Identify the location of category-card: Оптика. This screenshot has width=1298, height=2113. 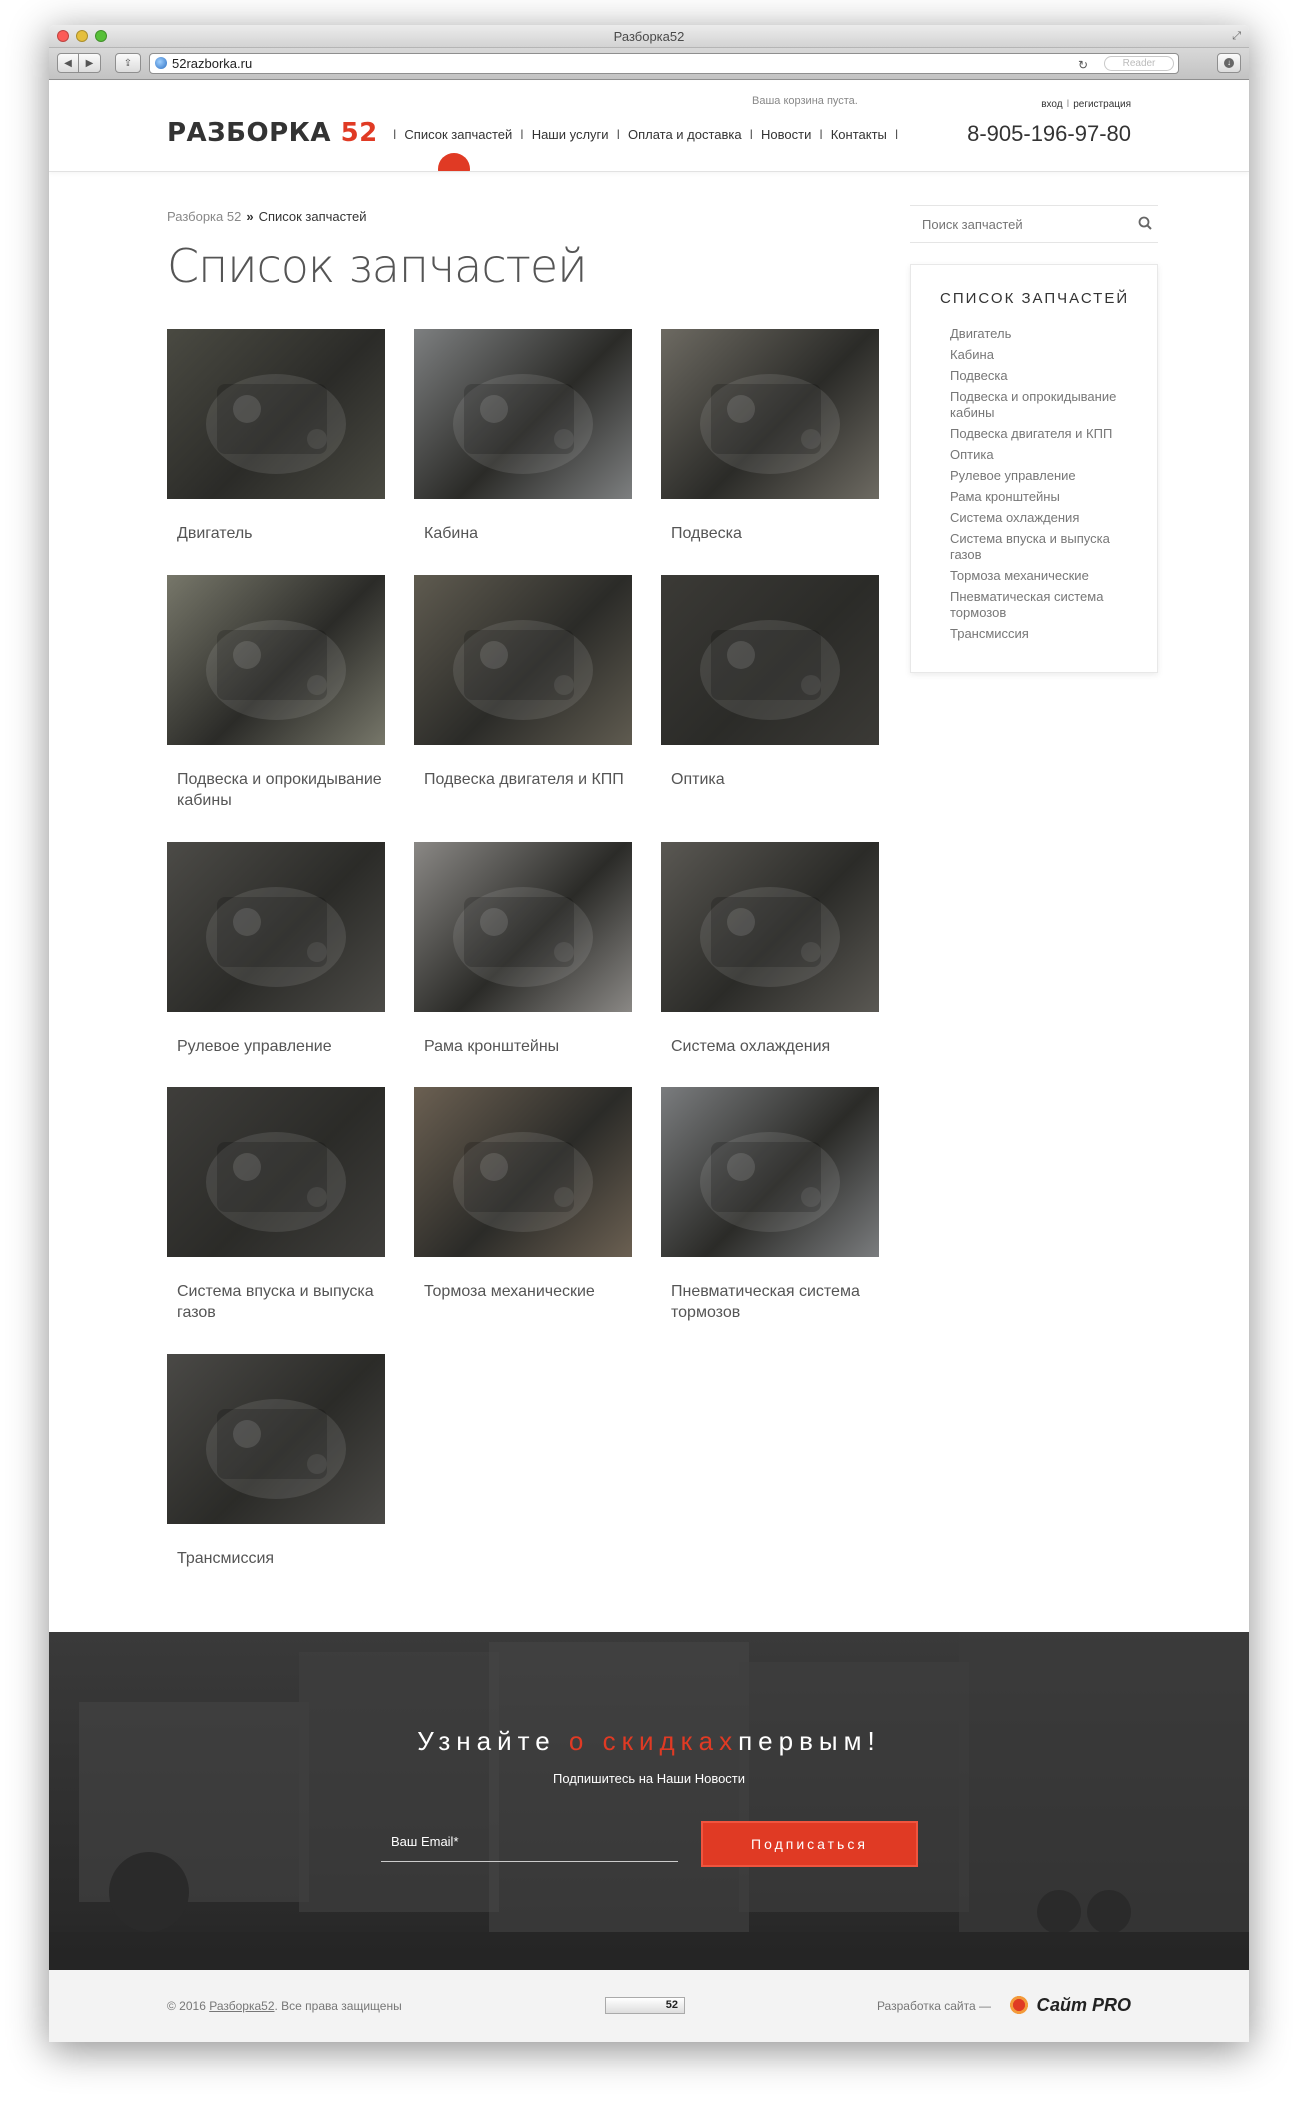
(770, 682).